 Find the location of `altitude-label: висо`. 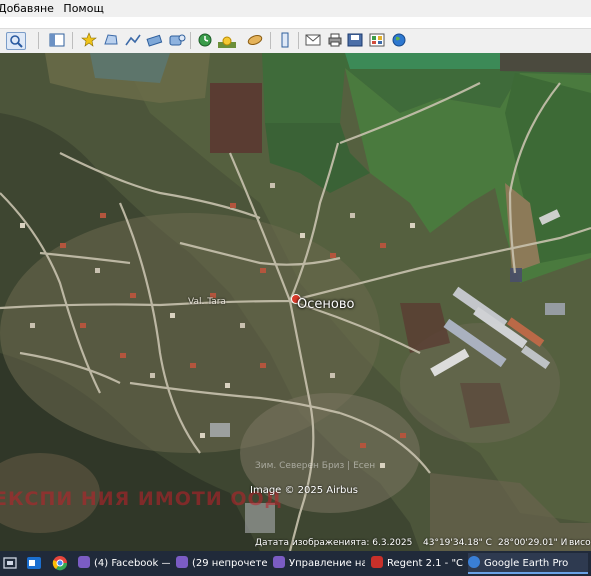

altitude-label: висо is located at coordinates (580, 543).